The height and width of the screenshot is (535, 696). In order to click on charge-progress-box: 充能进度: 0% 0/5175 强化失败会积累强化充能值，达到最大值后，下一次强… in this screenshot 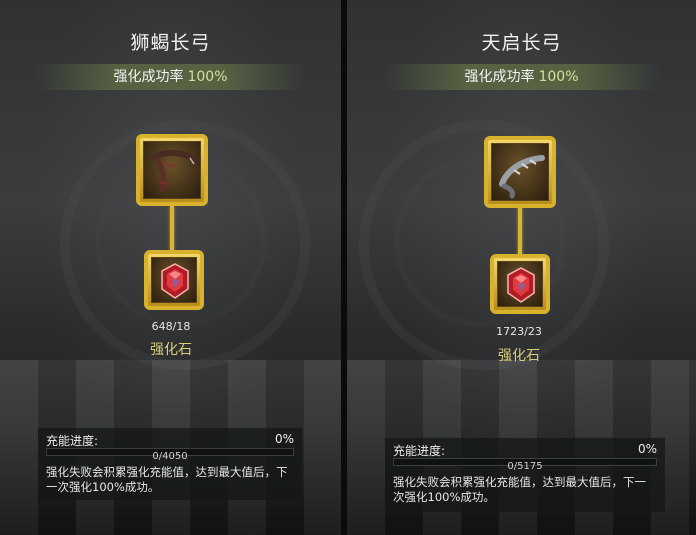, I will do `click(525, 475)`.